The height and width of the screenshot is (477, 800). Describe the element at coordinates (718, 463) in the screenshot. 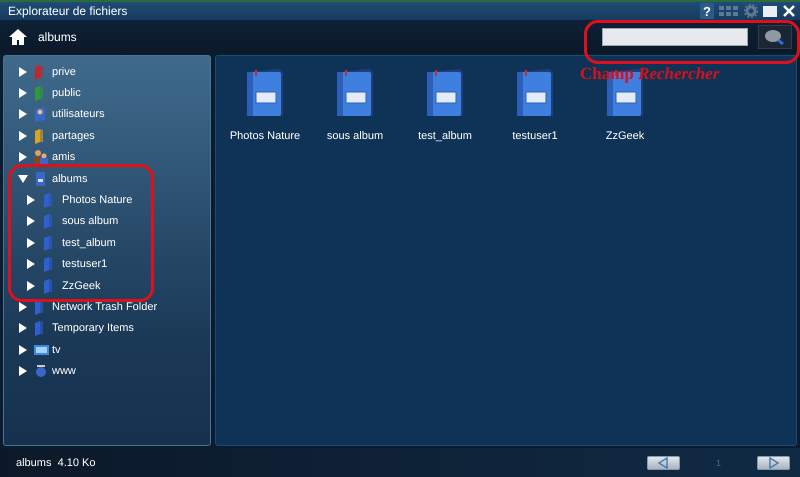

I see `page-number: 1` at that location.